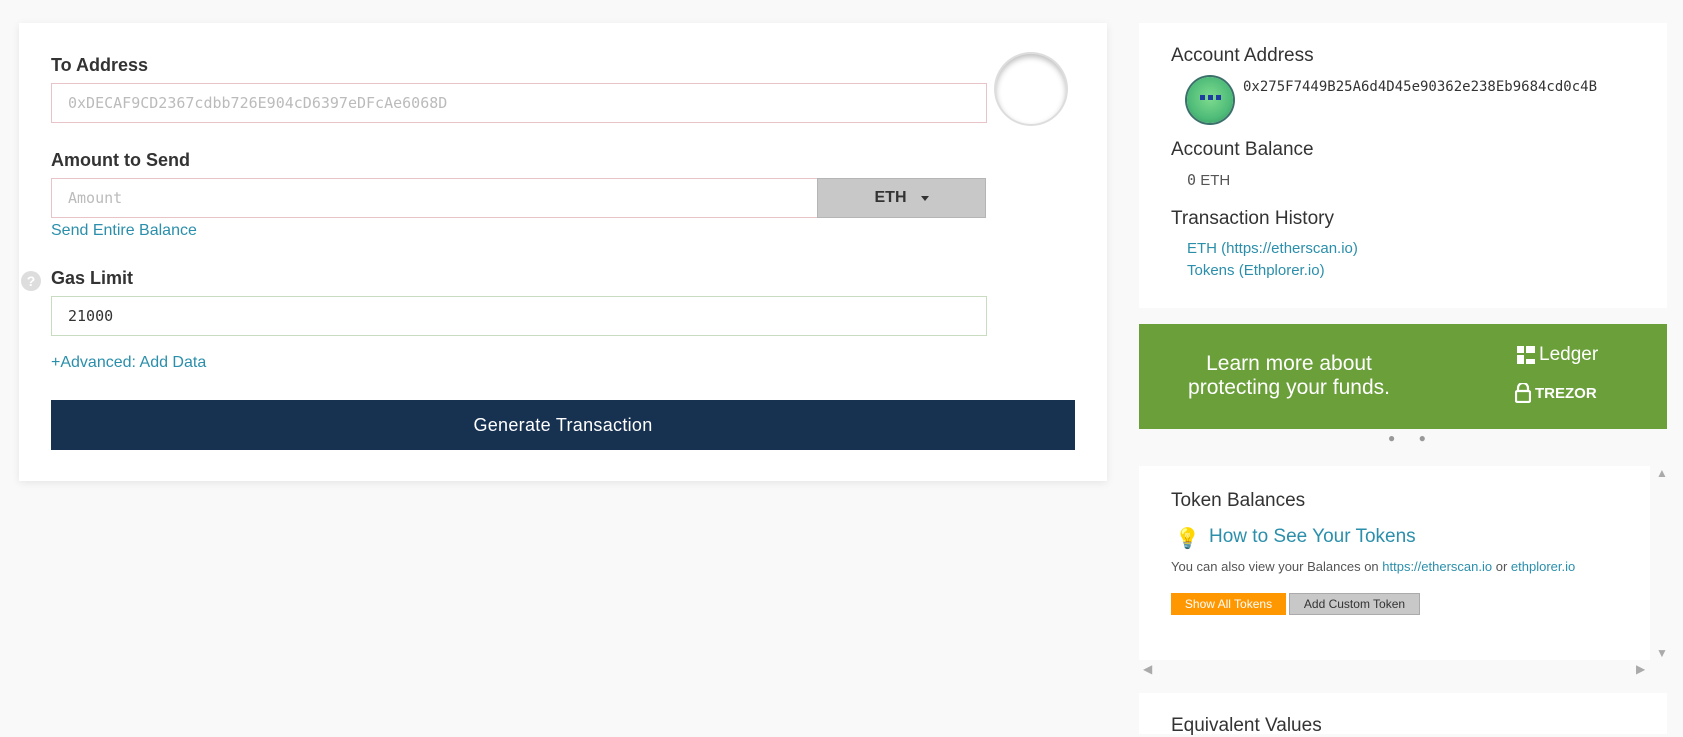  What do you see at coordinates (1215, 180) in the screenshot?
I see `balance-unit: ETH` at bounding box center [1215, 180].